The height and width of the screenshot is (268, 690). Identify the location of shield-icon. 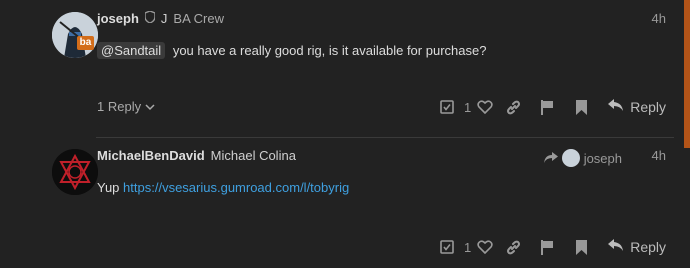
(150, 18).